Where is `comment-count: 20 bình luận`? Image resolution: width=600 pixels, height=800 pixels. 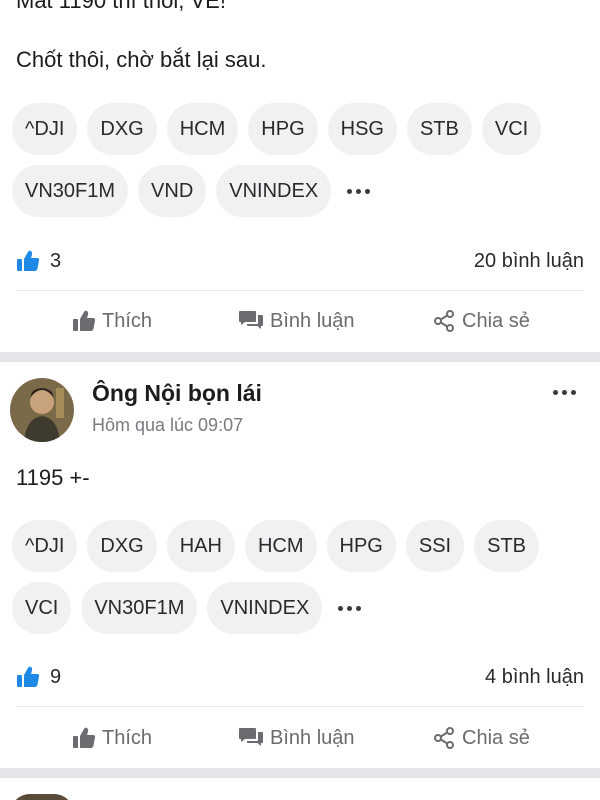 comment-count: 20 bình luận is located at coordinates (529, 261).